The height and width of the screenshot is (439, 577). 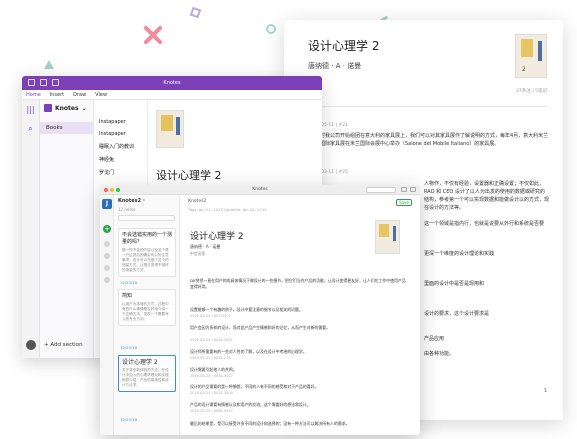 I want to click on search-icon: ⌕, so click(x=30, y=128).